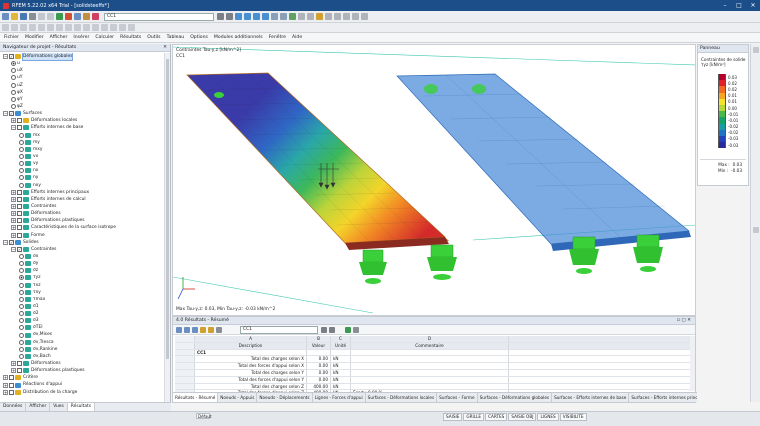 The height and width of the screenshot is (426, 760). I want to click on tree-node: nxy, so click(82, 185).